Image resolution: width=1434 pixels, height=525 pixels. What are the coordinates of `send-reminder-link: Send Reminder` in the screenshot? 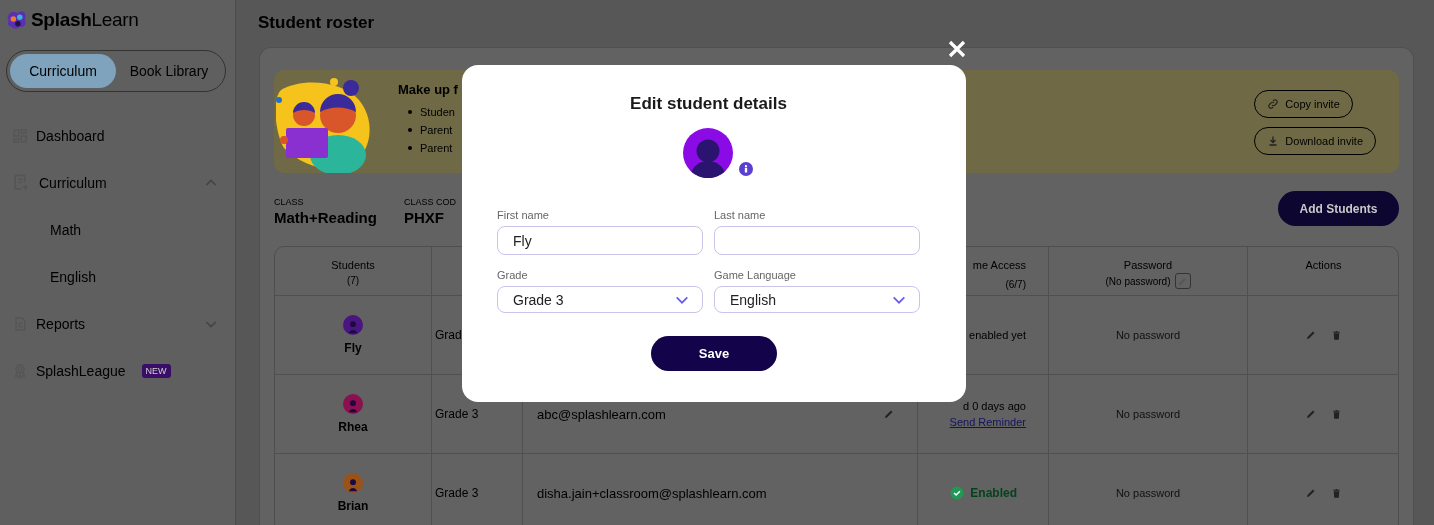 It's located at (987, 422).